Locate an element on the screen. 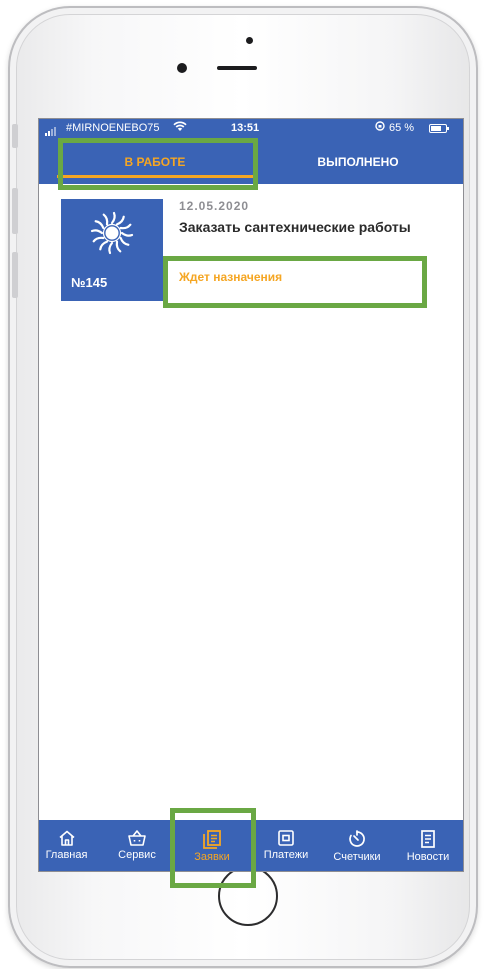 The width and height of the screenshot is (485, 969). tab-completed-label: ВЫПОЛНЕНО is located at coordinates (358, 162).